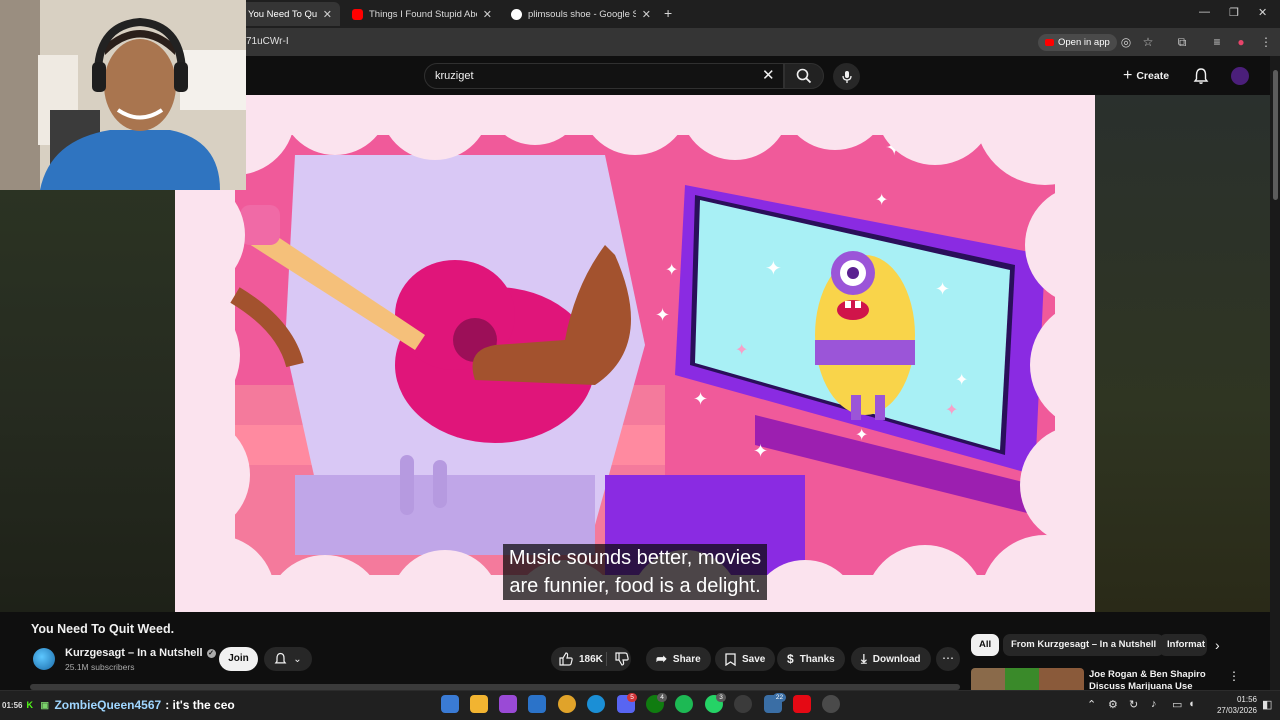  What do you see at coordinates (1153, 76) in the screenshot?
I see `create-label: Create` at bounding box center [1153, 76].